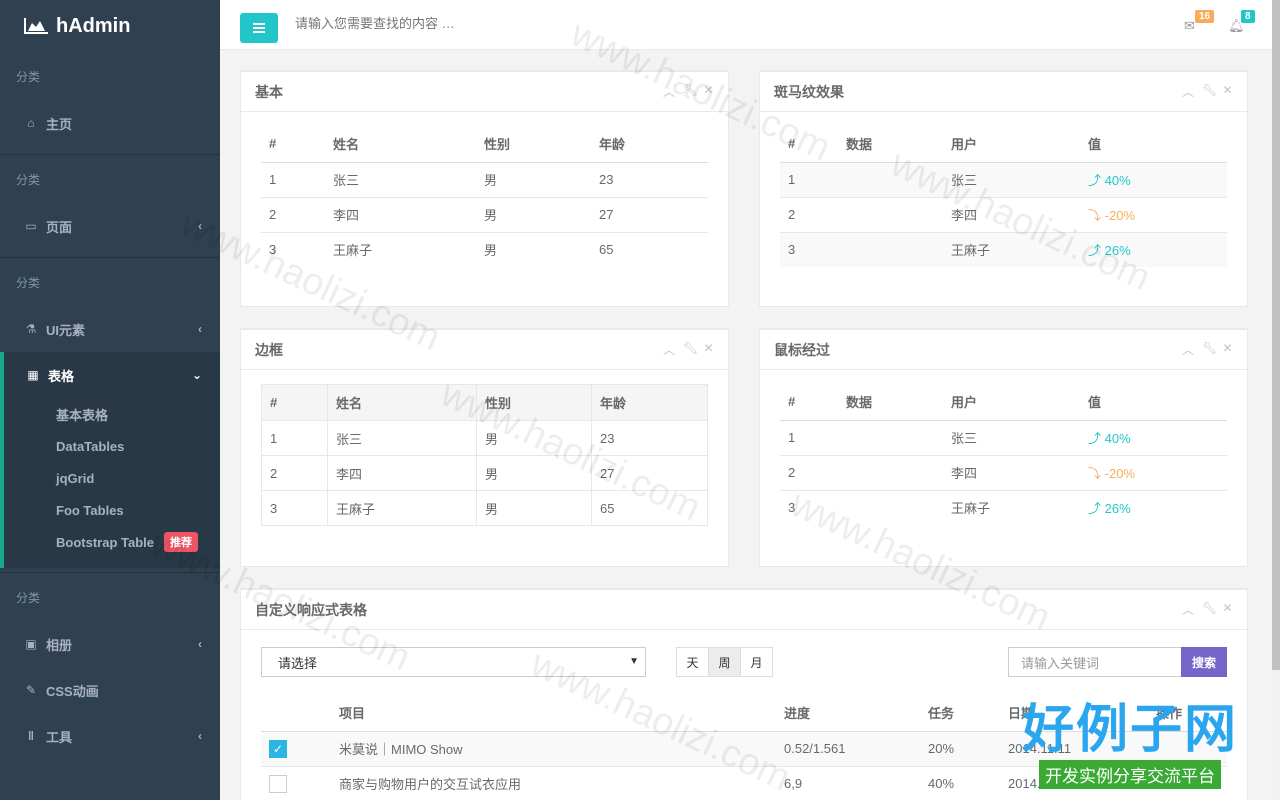 Image resolution: width=1280 pixels, height=800 pixels. What do you see at coordinates (1236, 25) in the screenshot?
I see `bell-icon: 🔔︎` at bounding box center [1236, 25].